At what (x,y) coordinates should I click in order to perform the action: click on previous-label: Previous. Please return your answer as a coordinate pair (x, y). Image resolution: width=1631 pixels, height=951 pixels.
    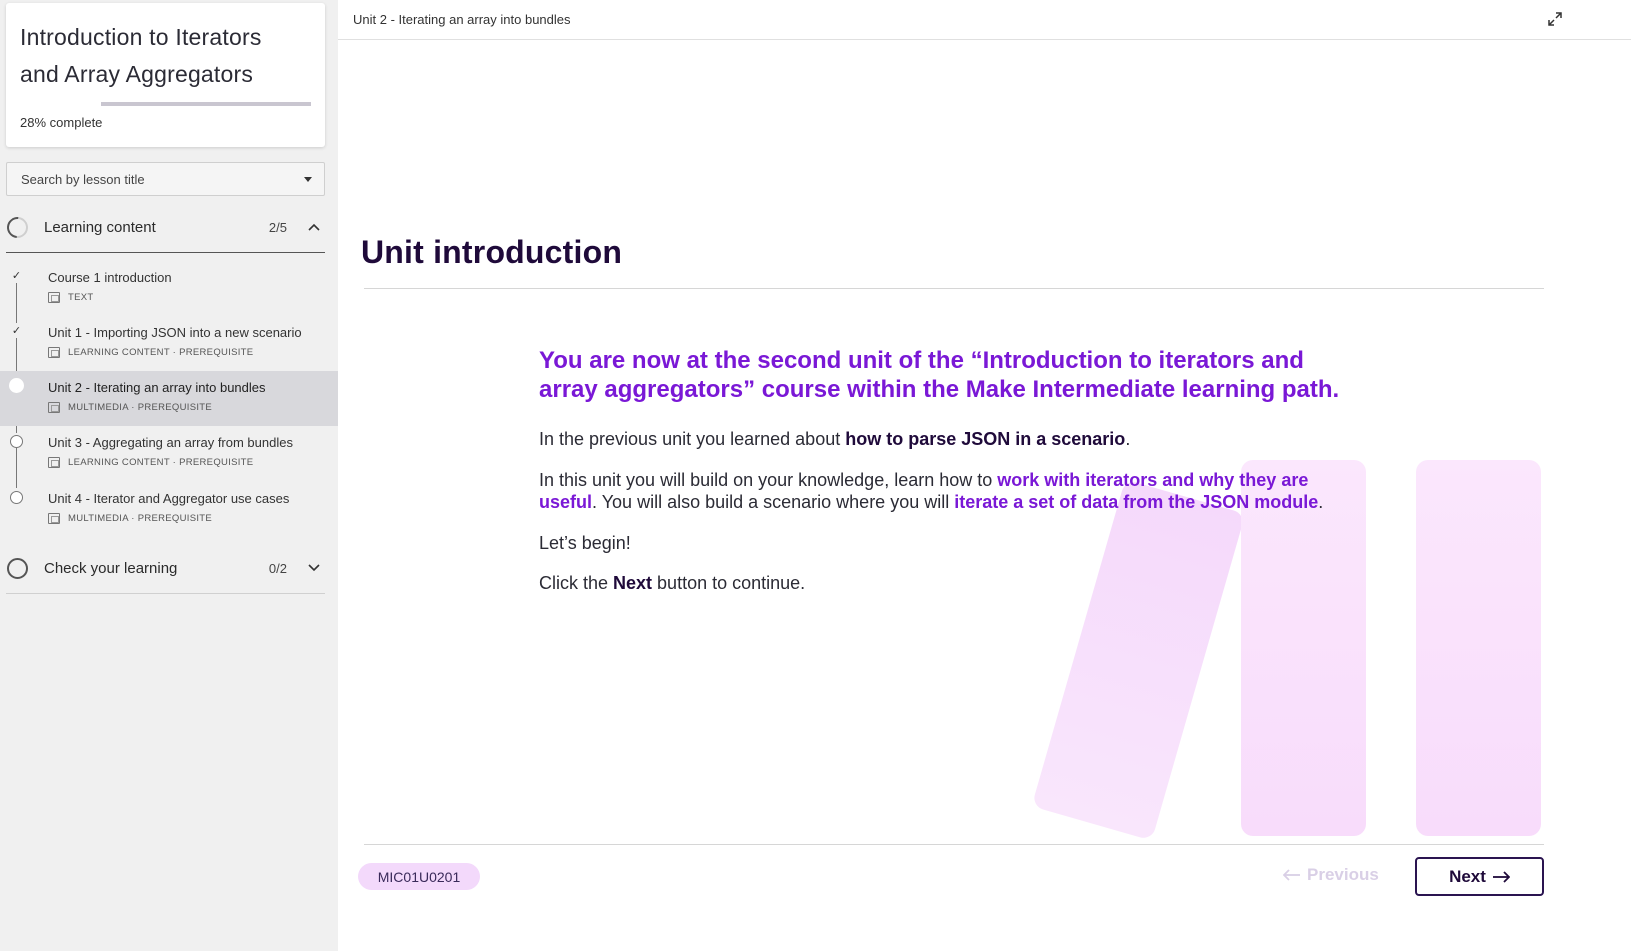
    Looking at the image, I should click on (1343, 874).